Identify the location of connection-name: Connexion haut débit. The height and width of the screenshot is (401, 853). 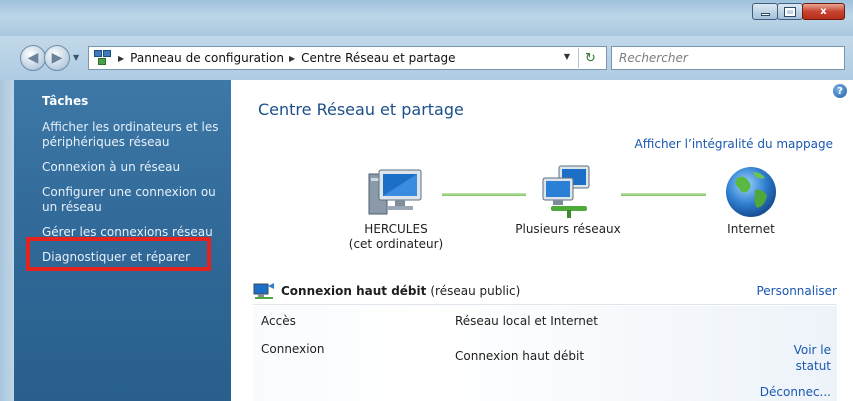
(354, 290).